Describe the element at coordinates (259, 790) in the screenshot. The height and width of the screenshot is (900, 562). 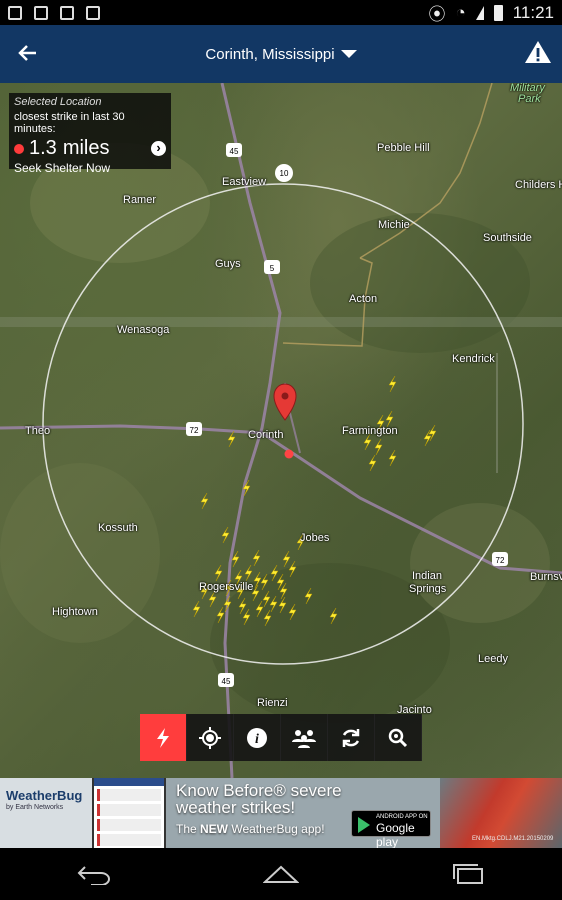
I see `ad-headline-1: Know Before® severe` at that location.